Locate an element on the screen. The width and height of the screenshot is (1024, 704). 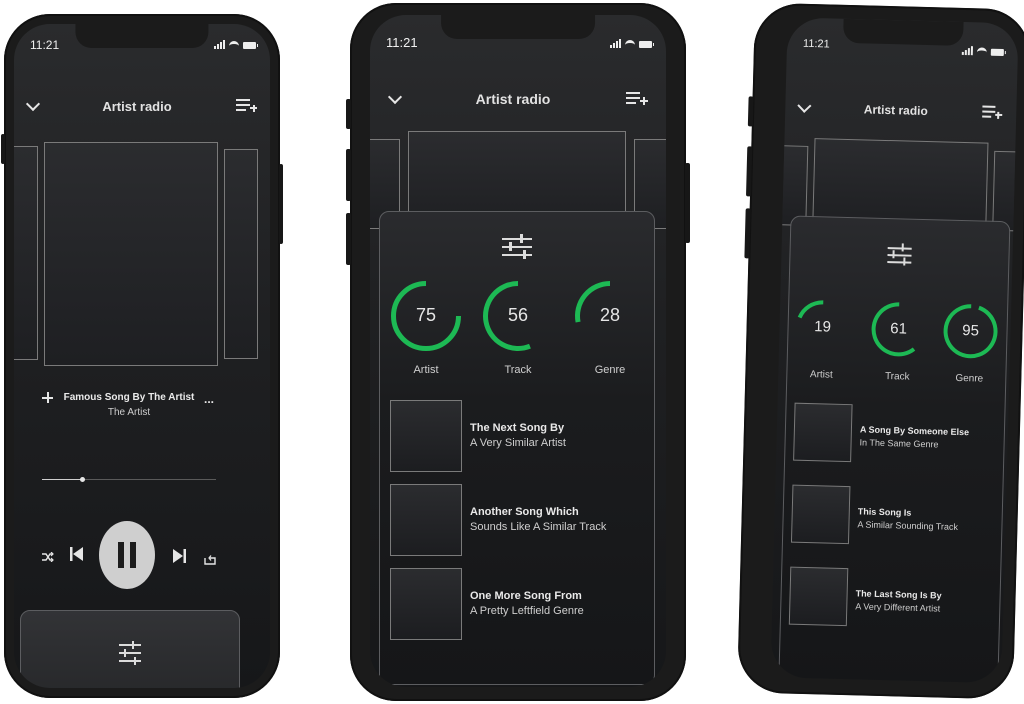
dial-genre: 95 Genre is located at coordinates (970, 346).